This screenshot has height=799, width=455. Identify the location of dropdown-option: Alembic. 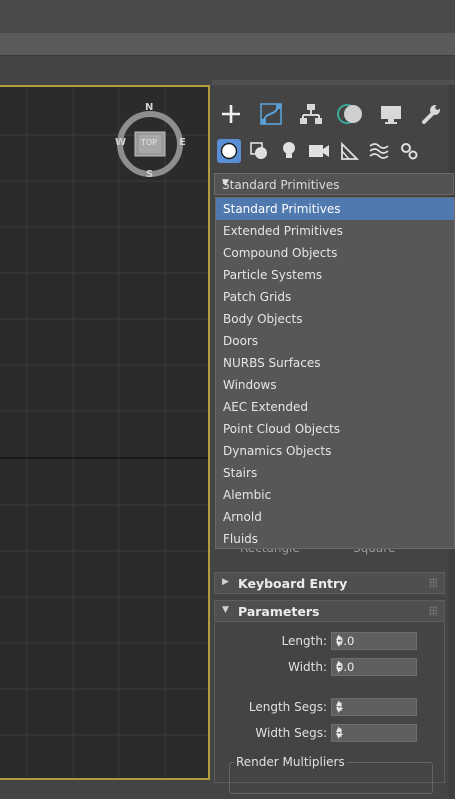
(335, 495).